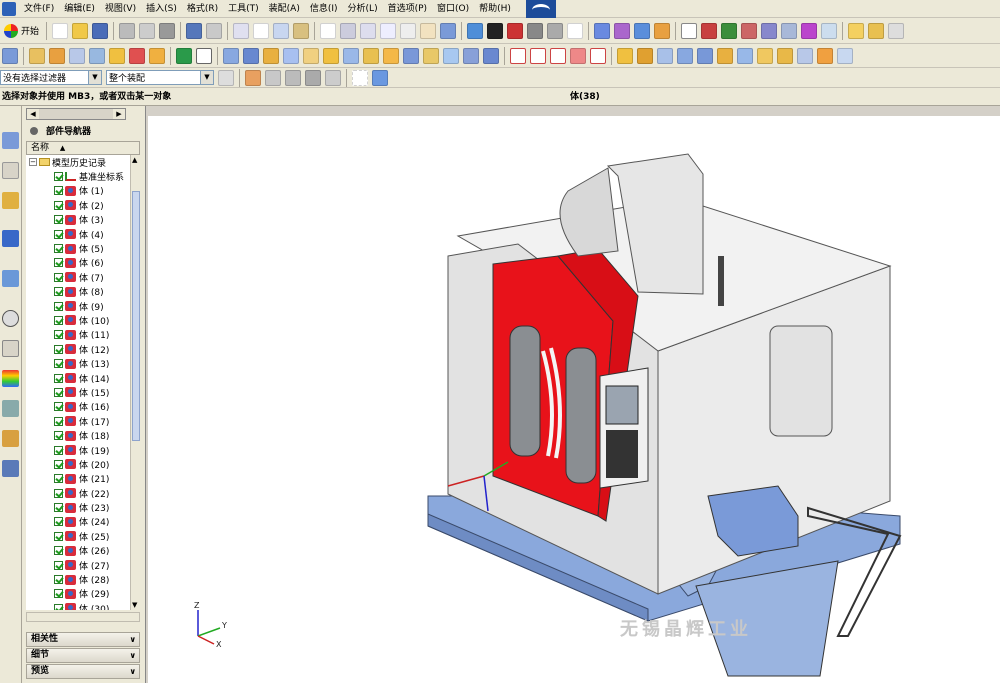 The image size is (1000, 683). Describe the element at coordinates (291, 55) in the screenshot. I see `cylinder-icon` at that location.